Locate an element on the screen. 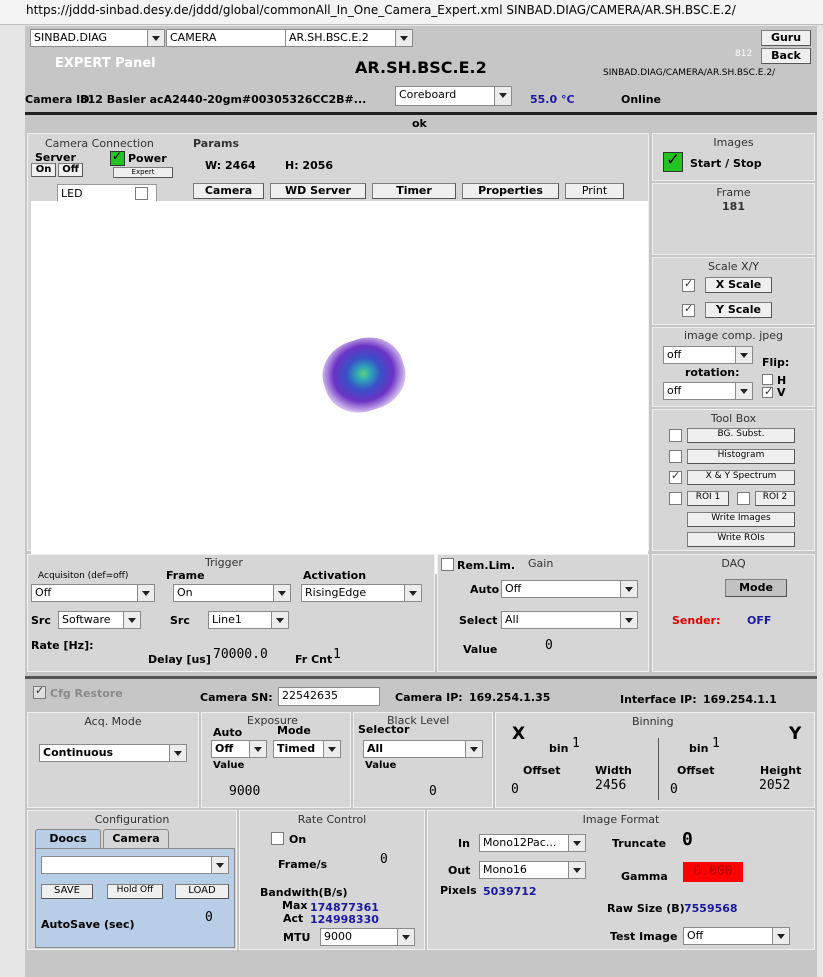  truncate-spinner: 0 is located at coordinates (687, 839).